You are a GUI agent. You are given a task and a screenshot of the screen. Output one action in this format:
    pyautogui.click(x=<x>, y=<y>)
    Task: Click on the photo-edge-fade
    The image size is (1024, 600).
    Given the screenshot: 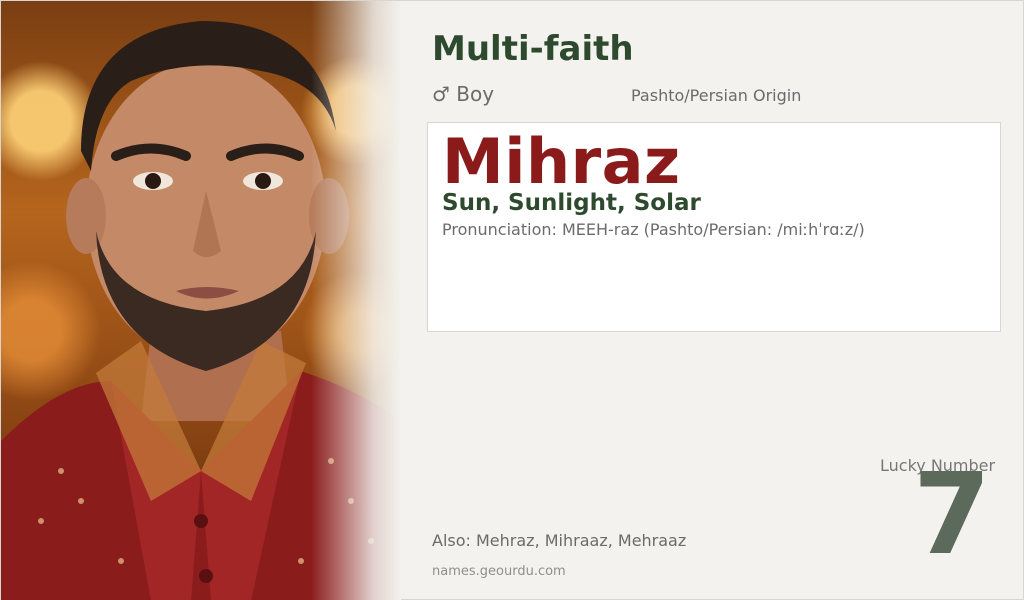 What is the action you would take?
    pyautogui.click(x=356, y=300)
    